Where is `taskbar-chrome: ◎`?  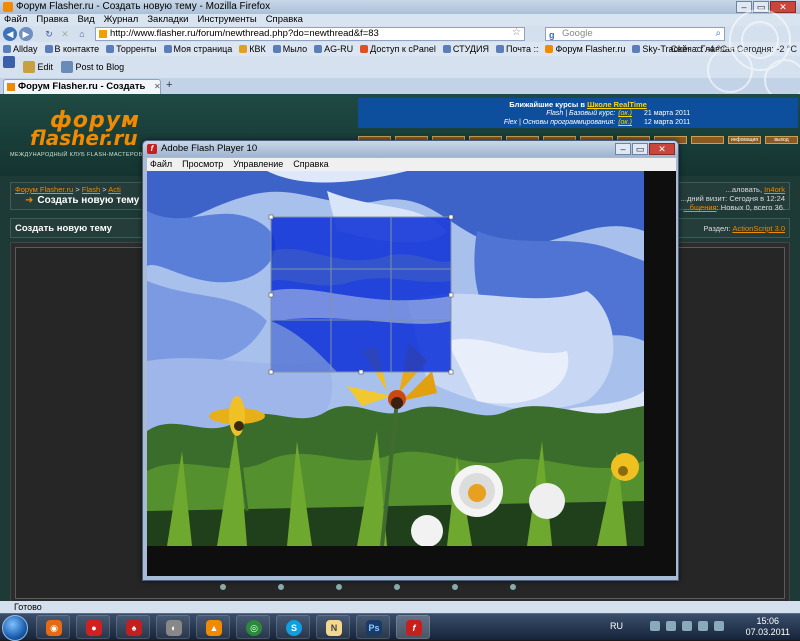
taskbar-chrome: ◎ is located at coordinates (253, 627).